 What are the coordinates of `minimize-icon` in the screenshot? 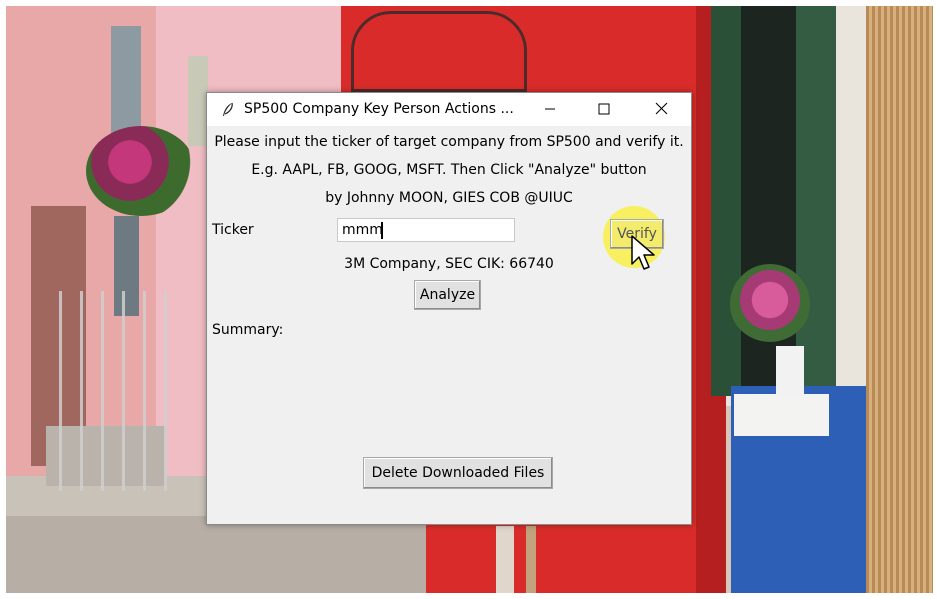 It's located at (550, 109).